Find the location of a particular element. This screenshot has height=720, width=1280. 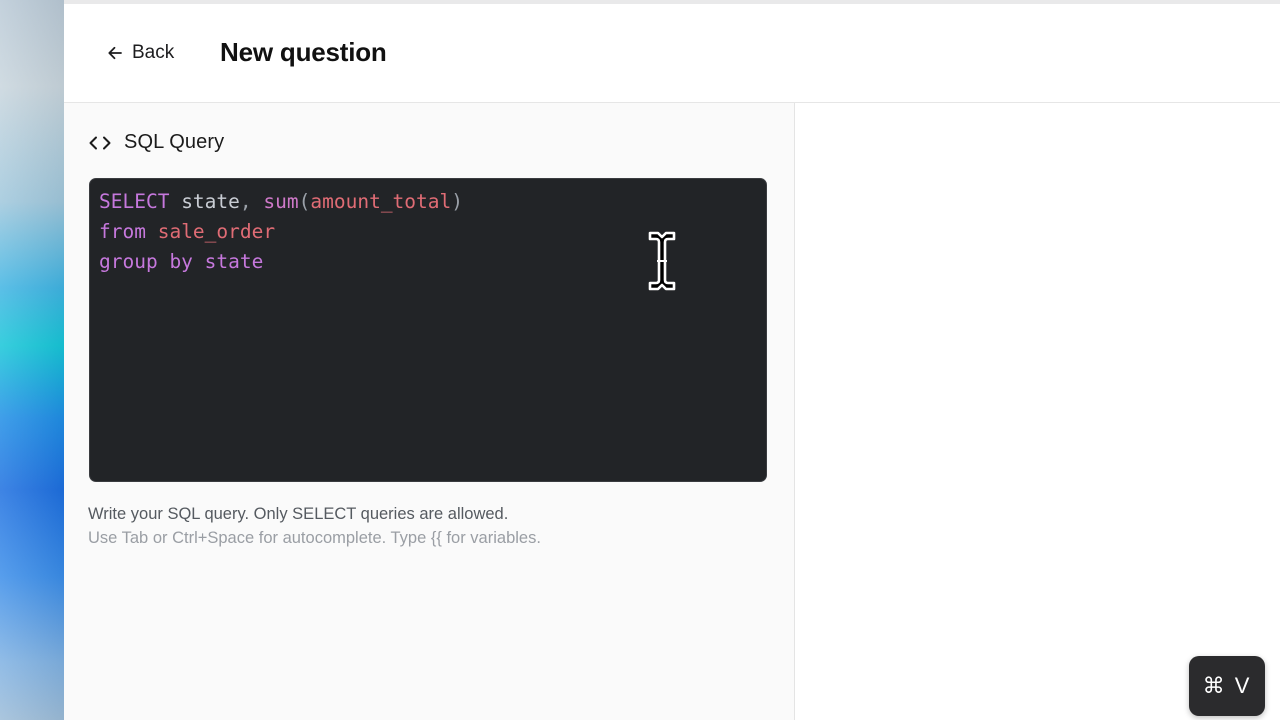

code-token: sale_order is located at coordinates (210, 231).